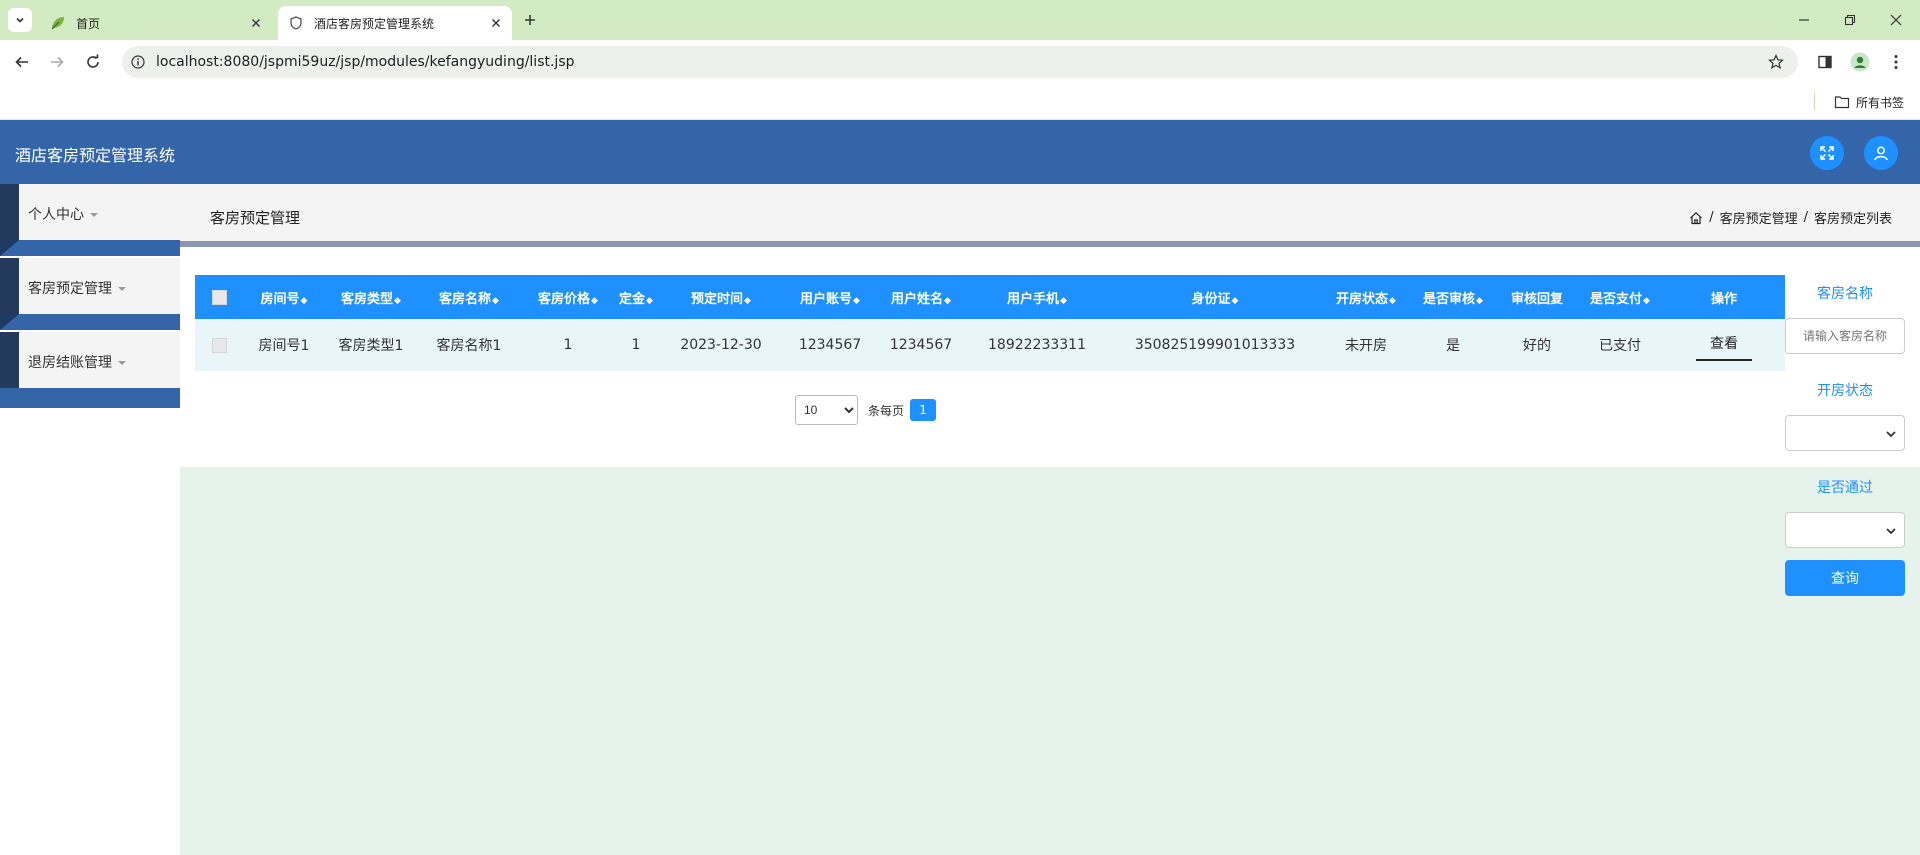 This screenshot has height=855, width=1920. I want to click on new-tab-button, so click(530, 20).